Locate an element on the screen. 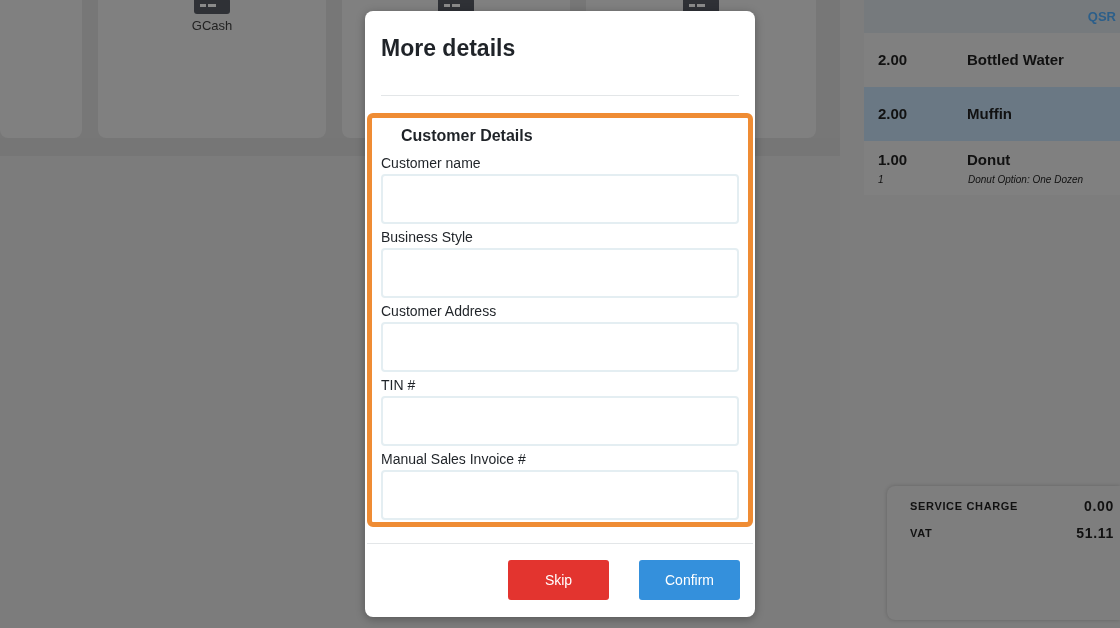 The width and height of the screenshot is (1120, 628). total-label: VAT is located at coordinates (921, 534).